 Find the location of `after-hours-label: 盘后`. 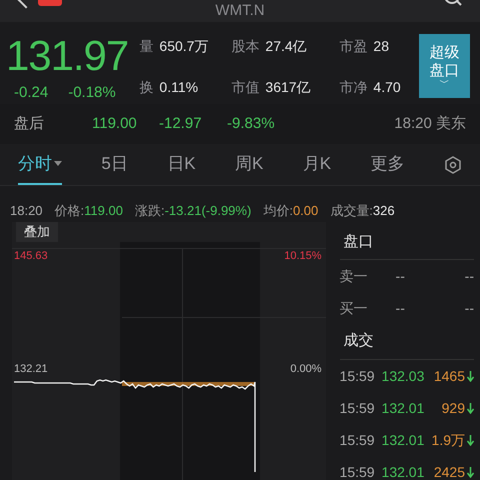

after-hours-label: 盘后 is located at coordinates (29, 124).